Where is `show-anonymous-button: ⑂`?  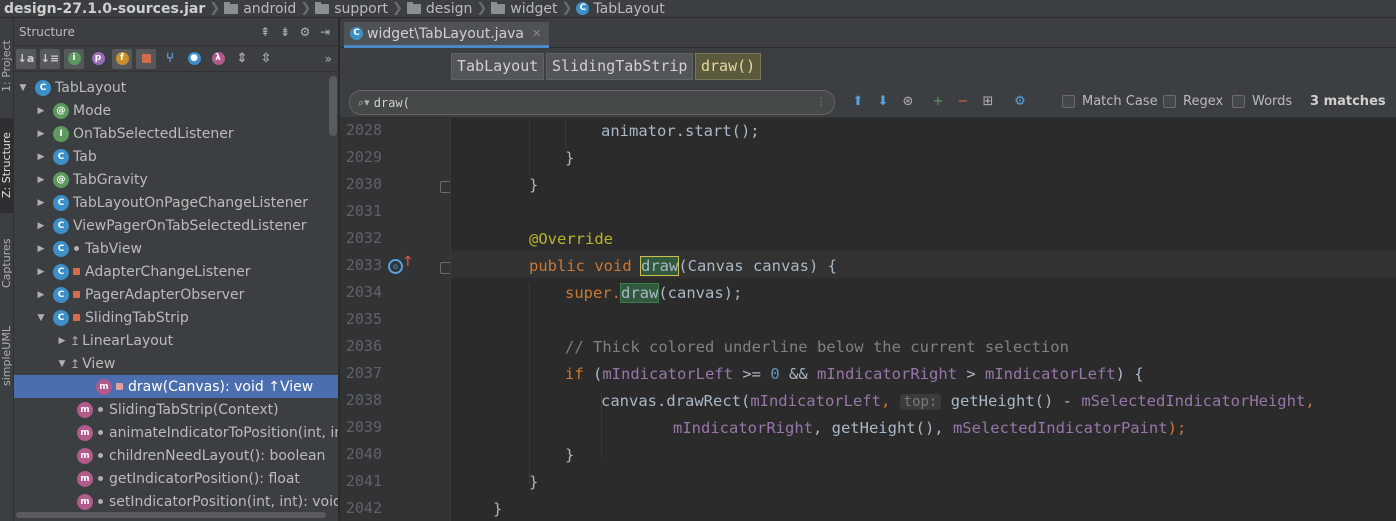
show-anonymous-button: ⑂ is located at coordinates (170, 59).